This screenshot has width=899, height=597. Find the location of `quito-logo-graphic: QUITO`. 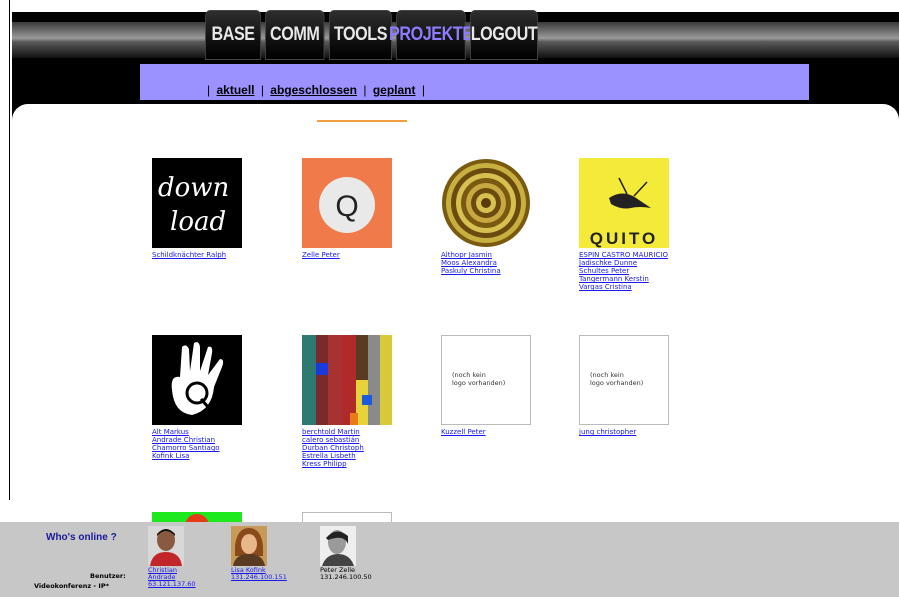

quito-logo-graphic: QUITO is located at coordinates (624, 212).